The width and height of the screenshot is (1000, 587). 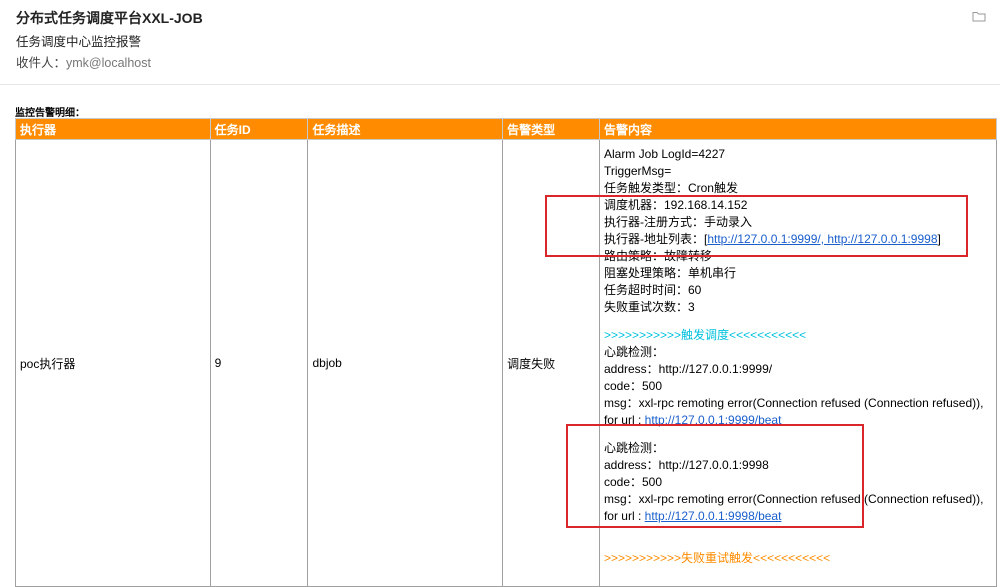 What do you see at coordinates (756, 226) in the screenshot?
I see `highlight-box-registration` at bounding box center [756, 226].